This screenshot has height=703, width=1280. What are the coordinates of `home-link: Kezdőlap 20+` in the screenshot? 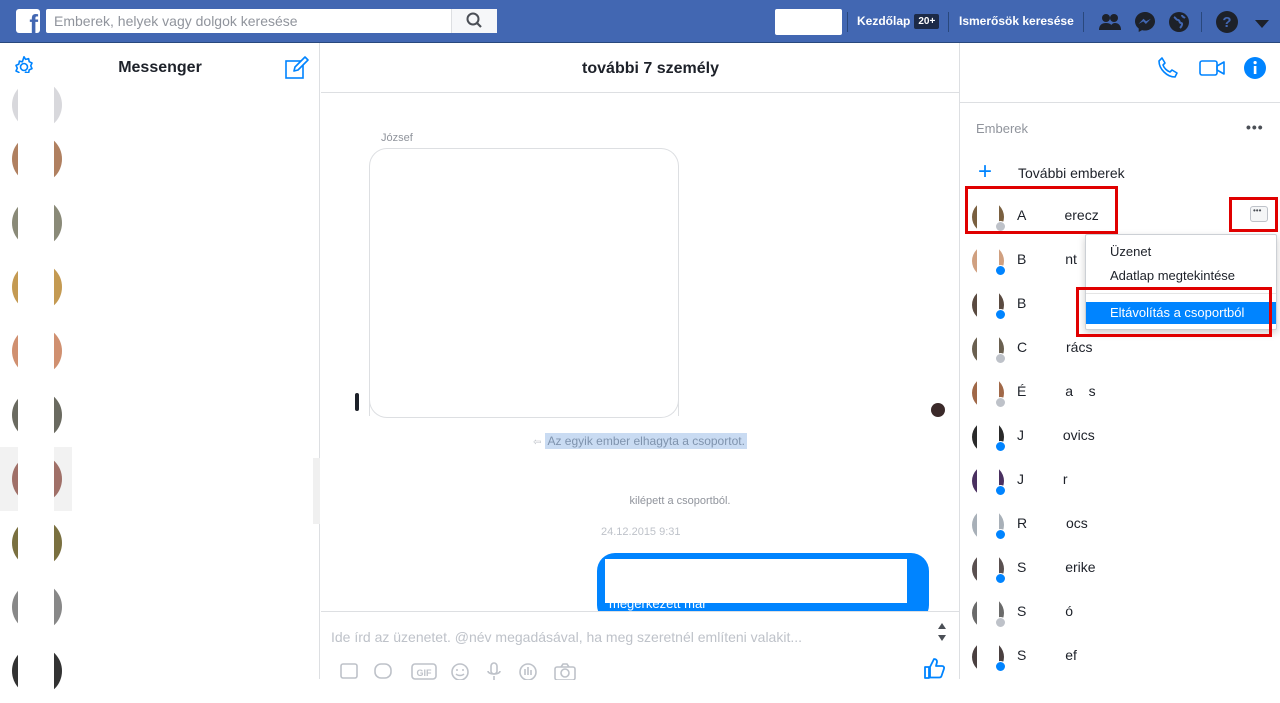 It's located at (898, 21).